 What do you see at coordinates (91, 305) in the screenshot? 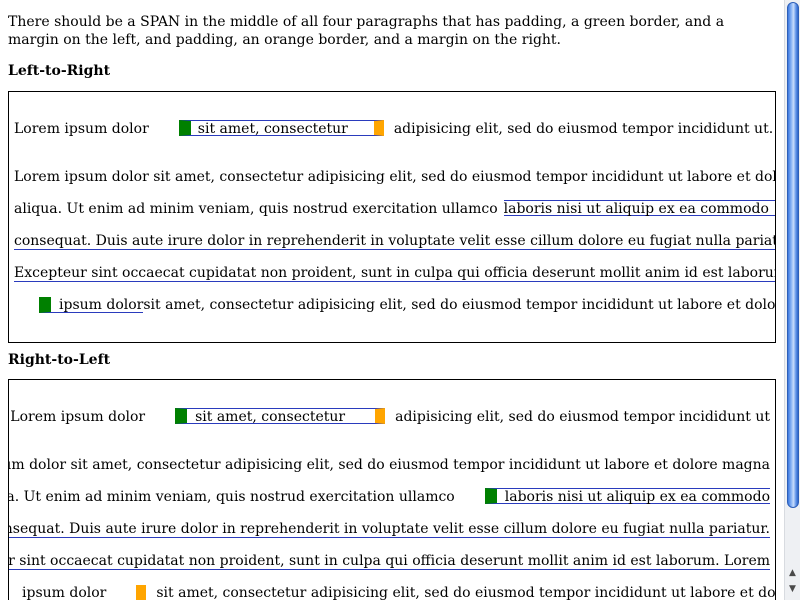
I see `ltr-p2-span-end: ipsum dolor` at bounding box center [91, 305].